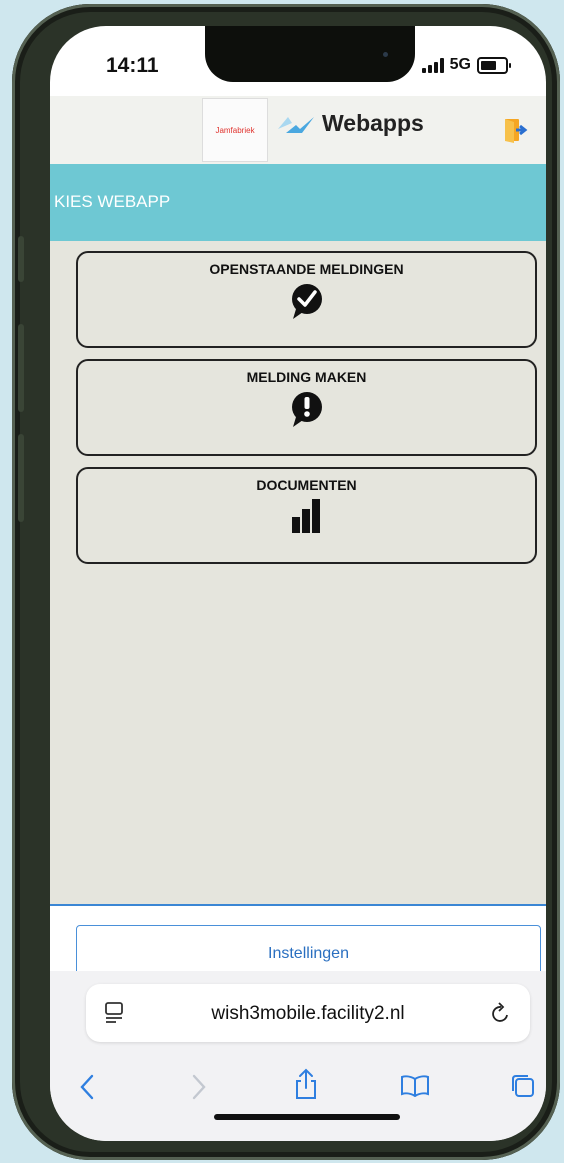 Image resolution: width=564 pixels, height=1163 pixels. Describe the element at coordinates (199, 1087) in the screenshot. I see `forward-icon` at that location.